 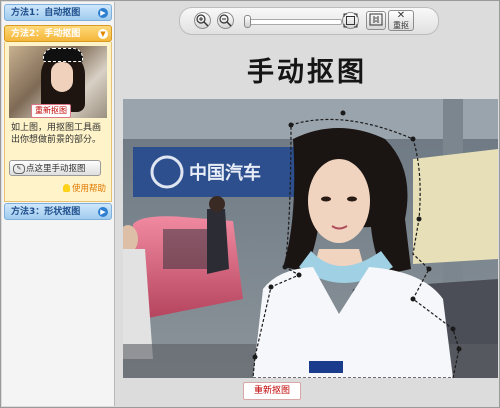 I want to click on zoom-out-icon, so click(x=225, y=20).